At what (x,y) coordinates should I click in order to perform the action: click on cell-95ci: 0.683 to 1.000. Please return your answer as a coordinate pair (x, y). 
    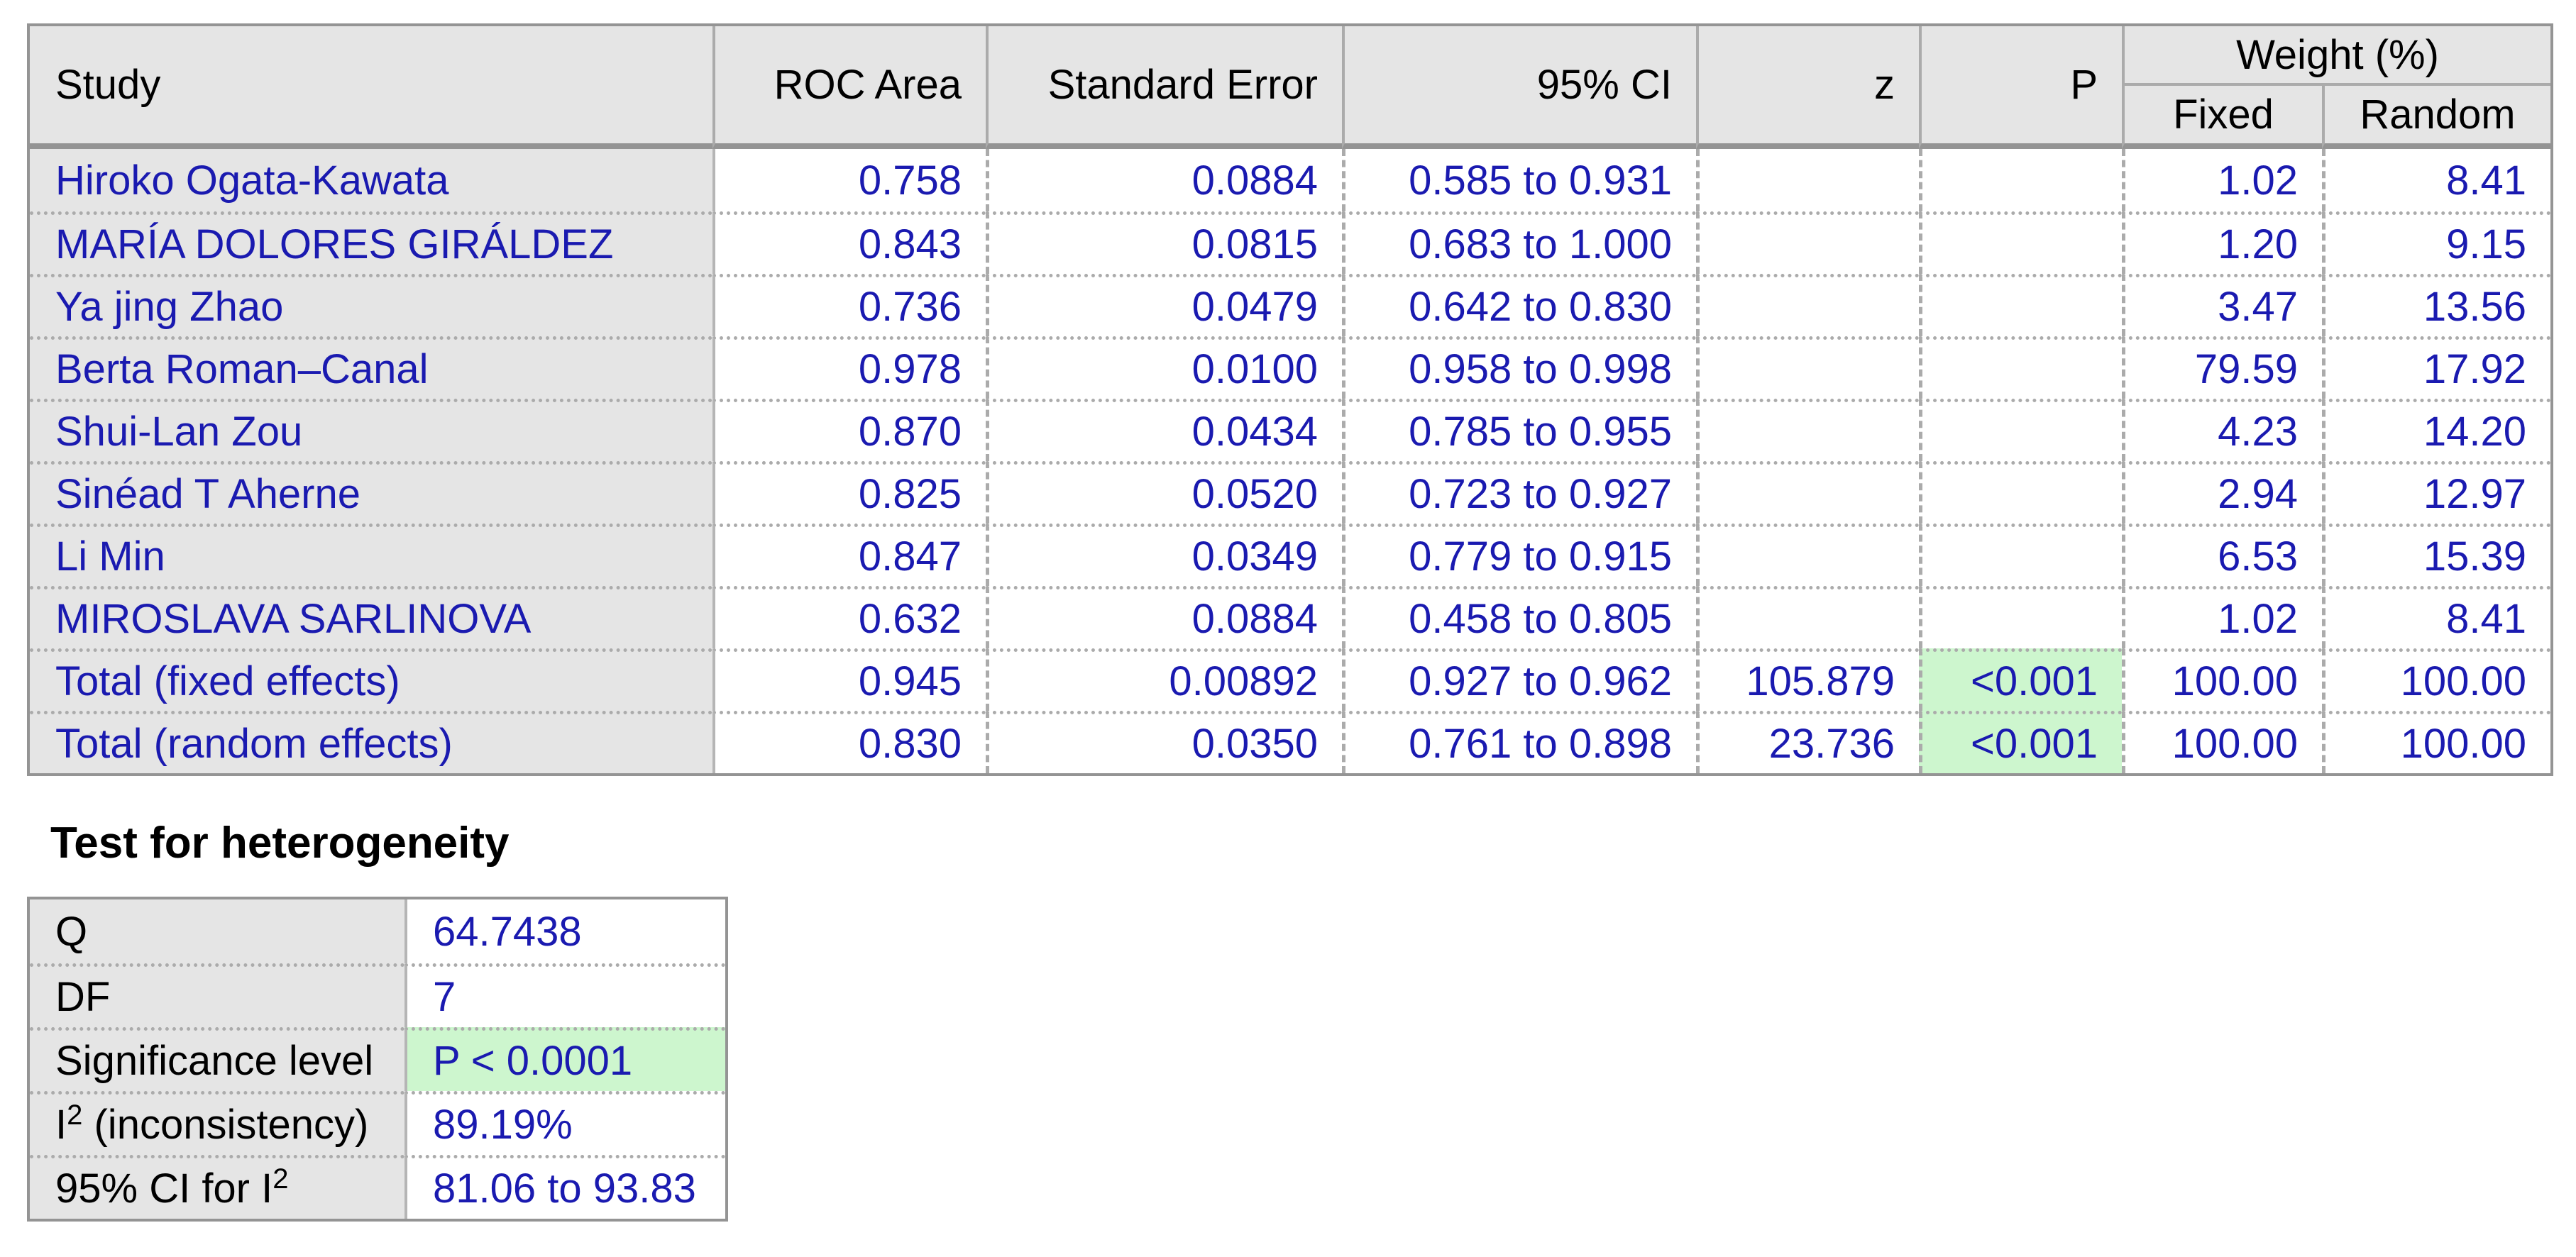
    Looking at the image, I should click on (1519, 243).